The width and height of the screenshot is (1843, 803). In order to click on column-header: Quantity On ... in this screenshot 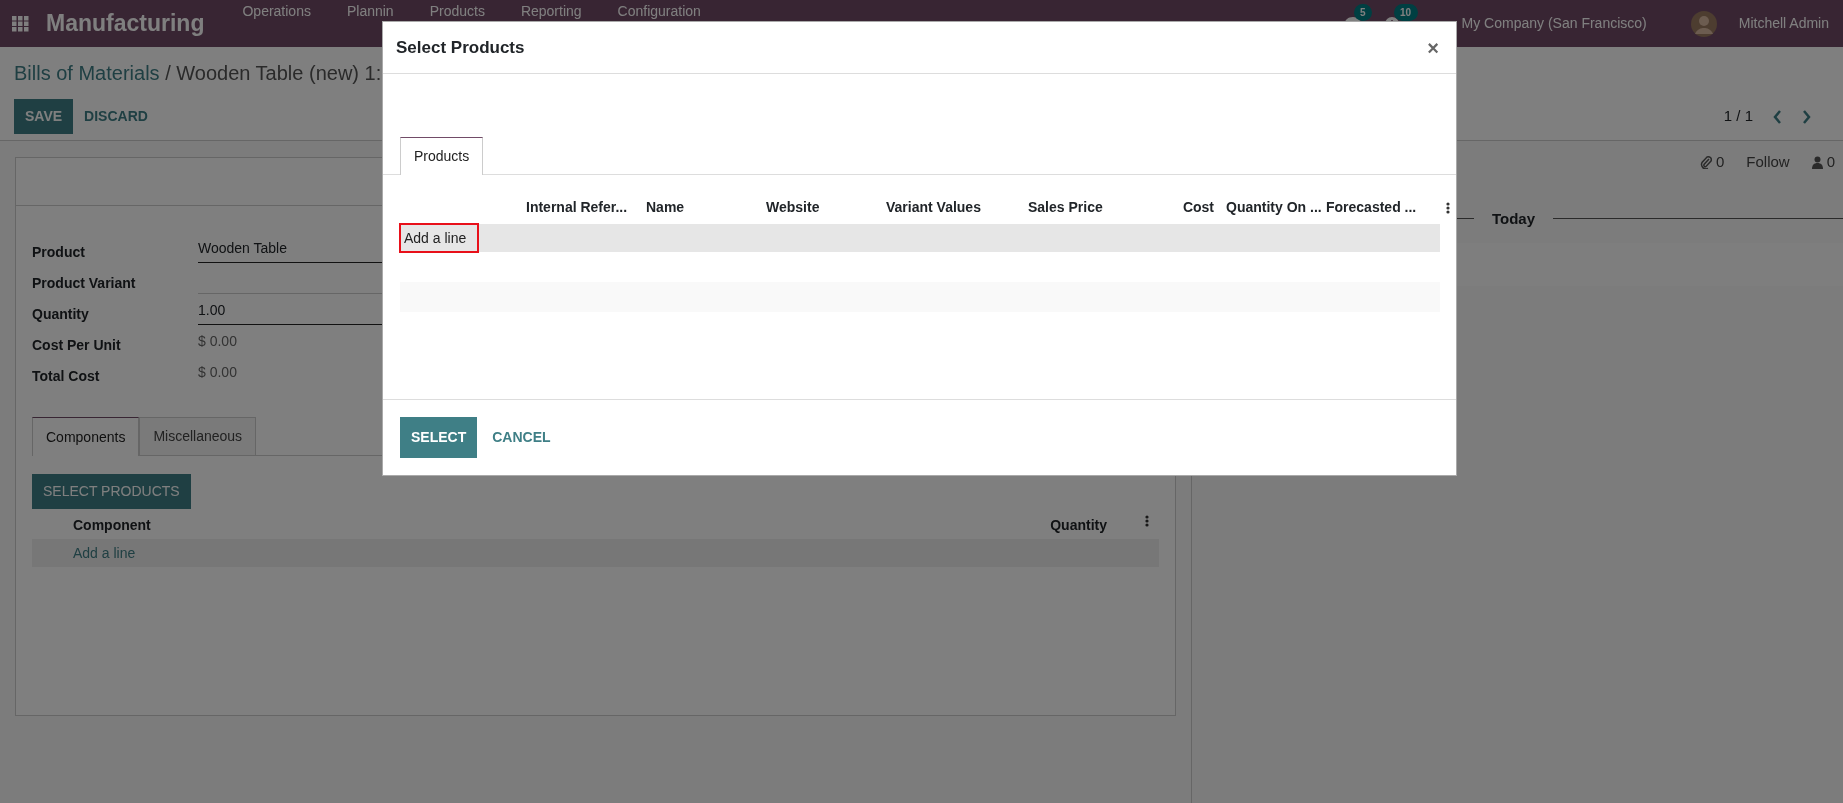, I will do `click(1274, 207)`.